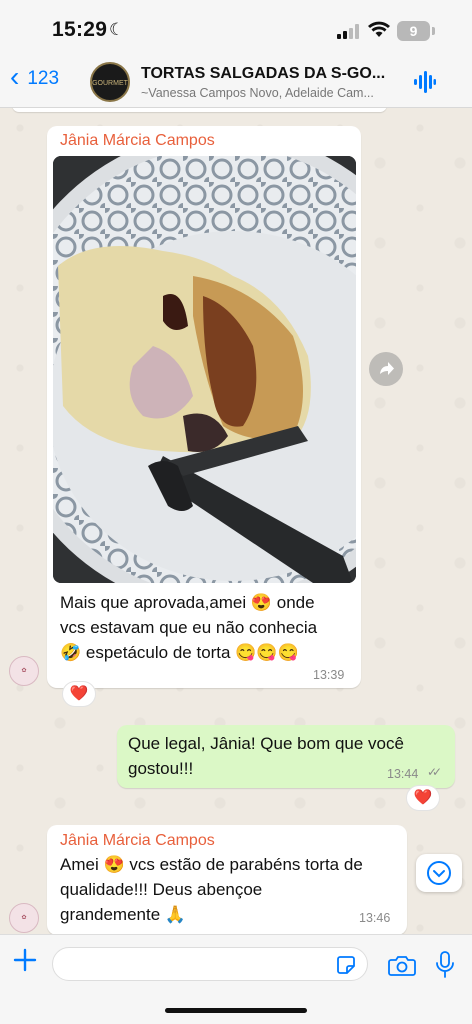 The height and width of the screenshot is (1024, 472). Describe the element at coordinates (236, 28) in the screenshot. I see `status-bar: 15:29 ☾ 9` at that location.